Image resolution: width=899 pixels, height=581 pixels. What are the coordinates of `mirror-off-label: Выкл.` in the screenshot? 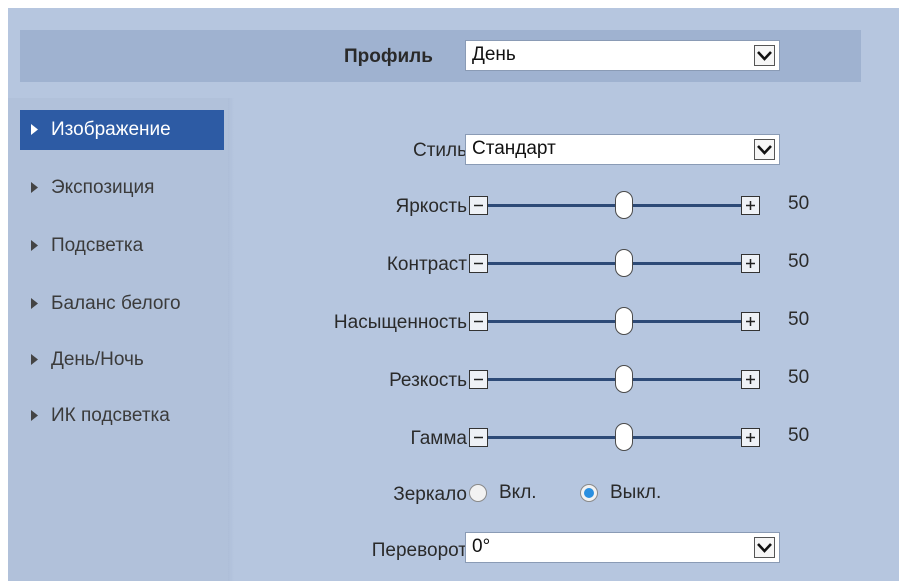 It's located at (636, 492).